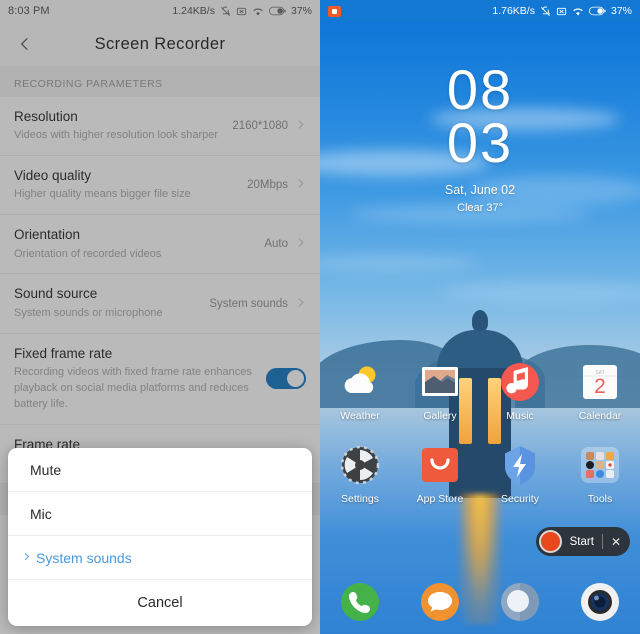 The width and height of the screenshot is (640, 634). I want to click on app-row-1: Weather Gallery Music SAT 2 Calendar, so click(480, 391).